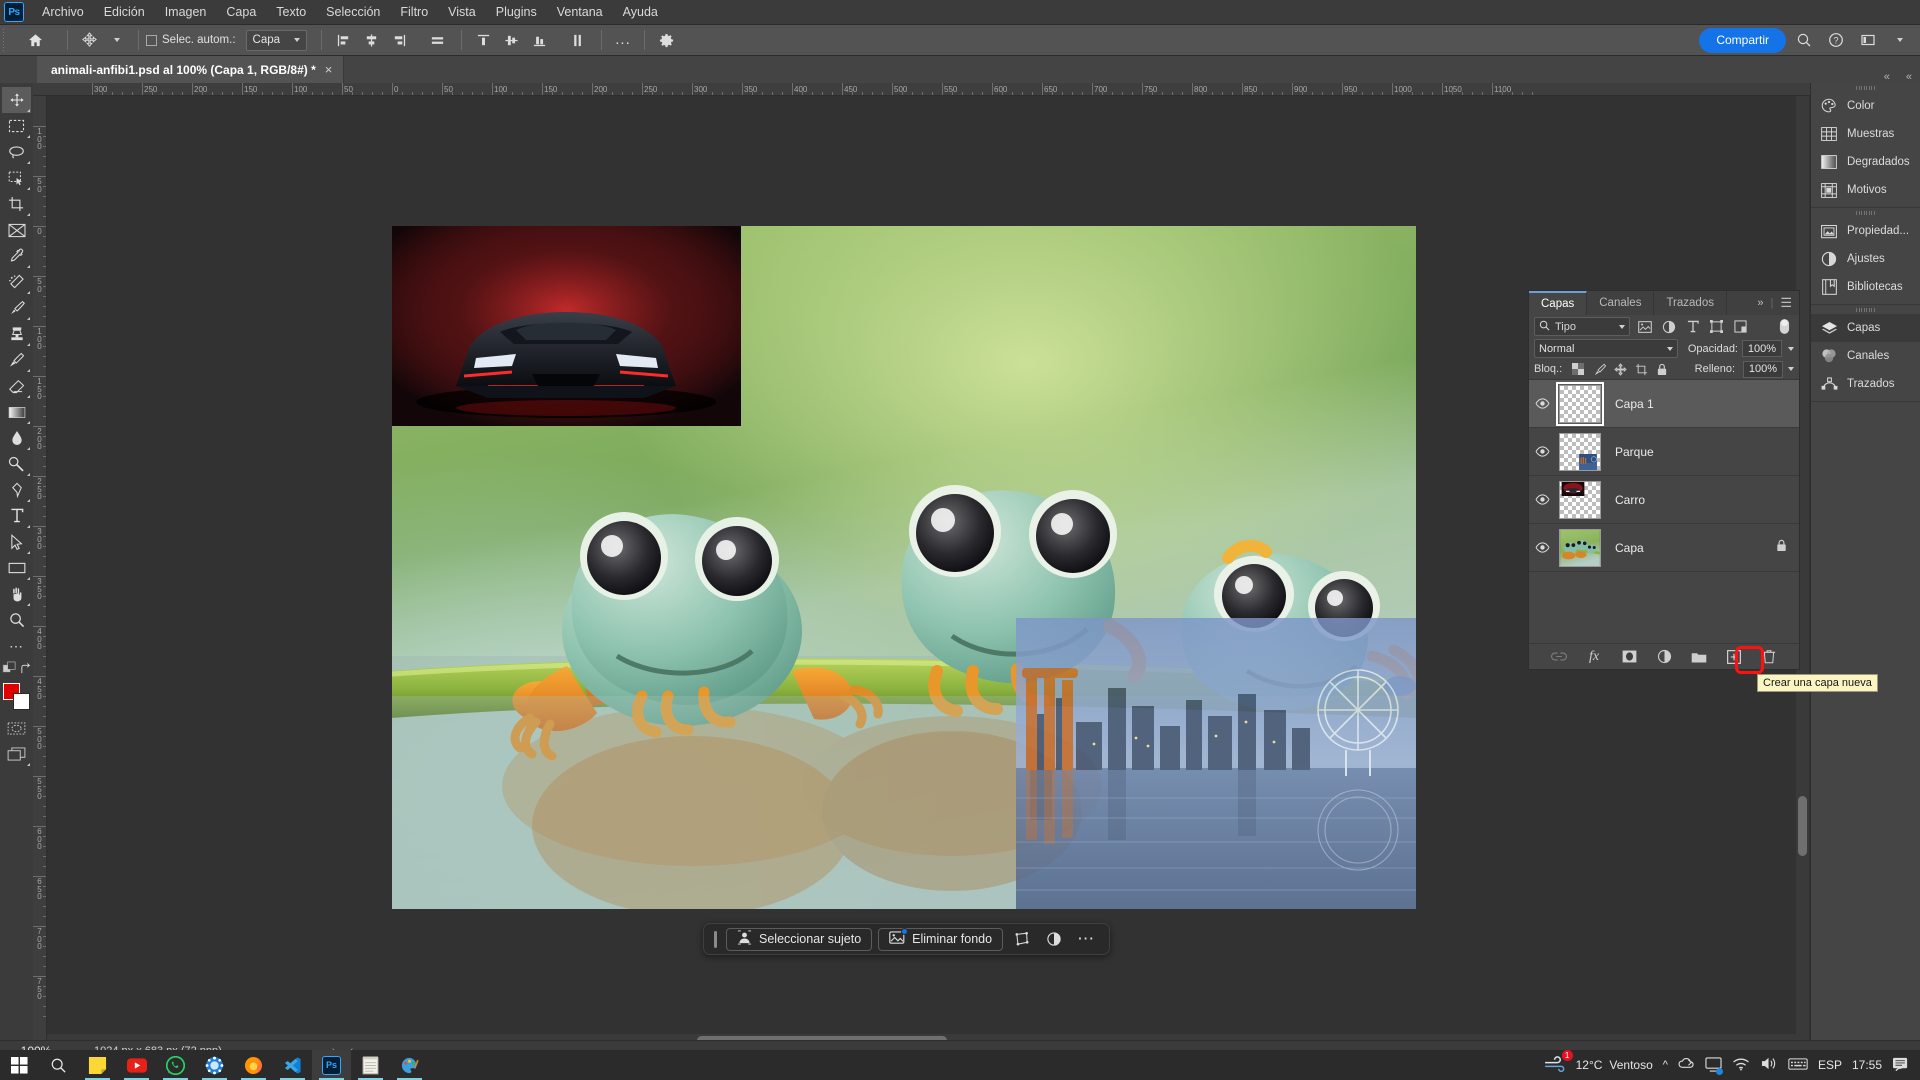  Describe the element at coordinates (1022, 939) in the screenshot. I see `transform-icon` at that location.